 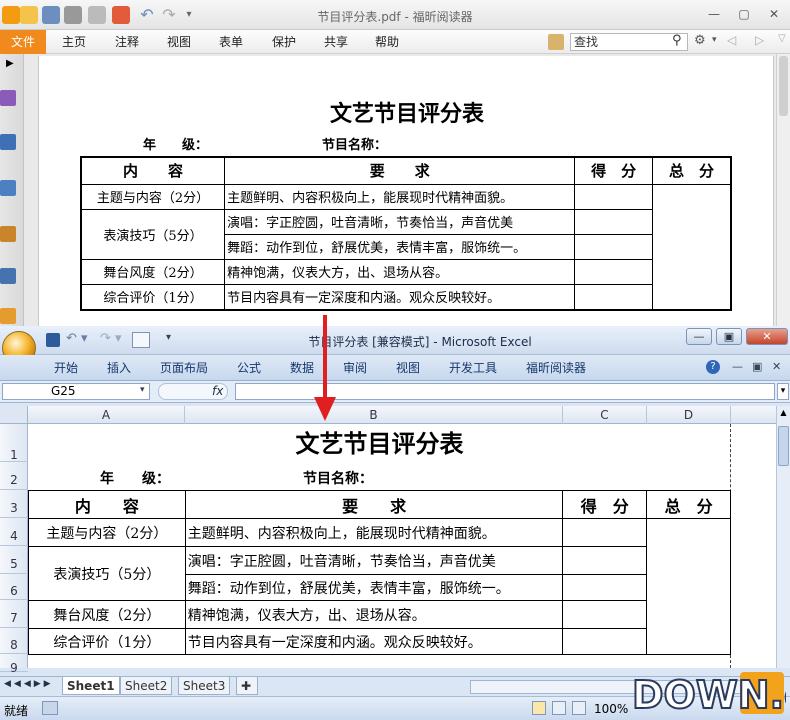 What do you see at coordinates (106, 415) in the screenshot?
I see `column-header-a: A` at bounding box center [106, 415].